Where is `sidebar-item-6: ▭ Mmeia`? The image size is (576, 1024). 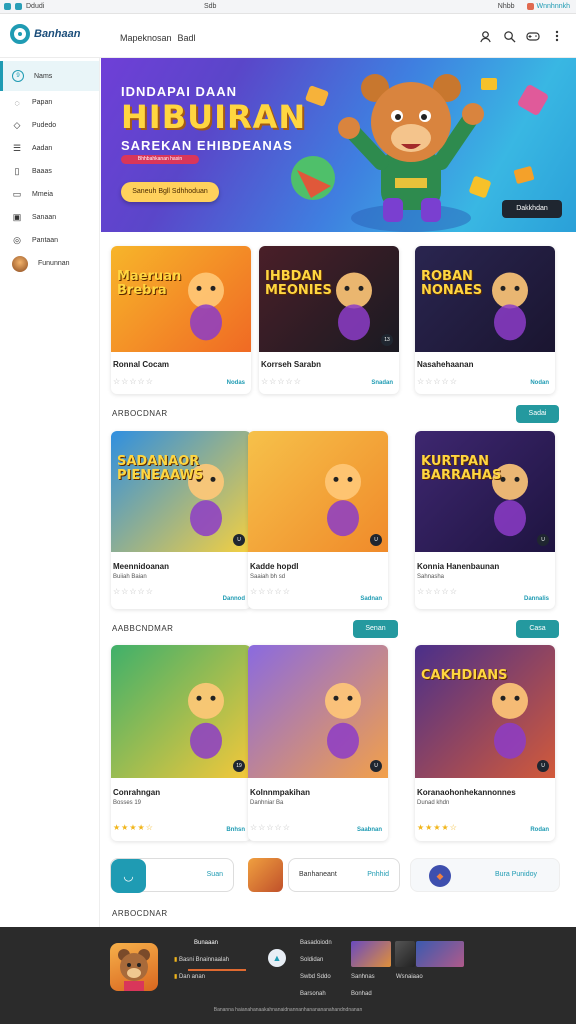
sidebar-item-6: ▭ Mmeia is located at coordinates (49, 194).